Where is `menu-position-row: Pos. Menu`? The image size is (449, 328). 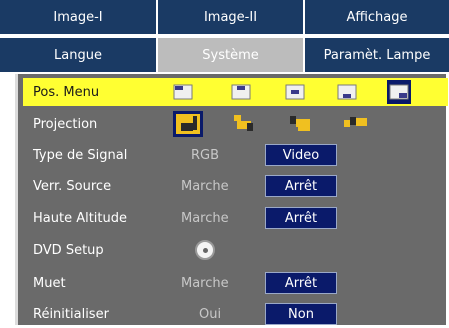
menu-position-row: Pos. Menu is located at coordinates (235, 92).